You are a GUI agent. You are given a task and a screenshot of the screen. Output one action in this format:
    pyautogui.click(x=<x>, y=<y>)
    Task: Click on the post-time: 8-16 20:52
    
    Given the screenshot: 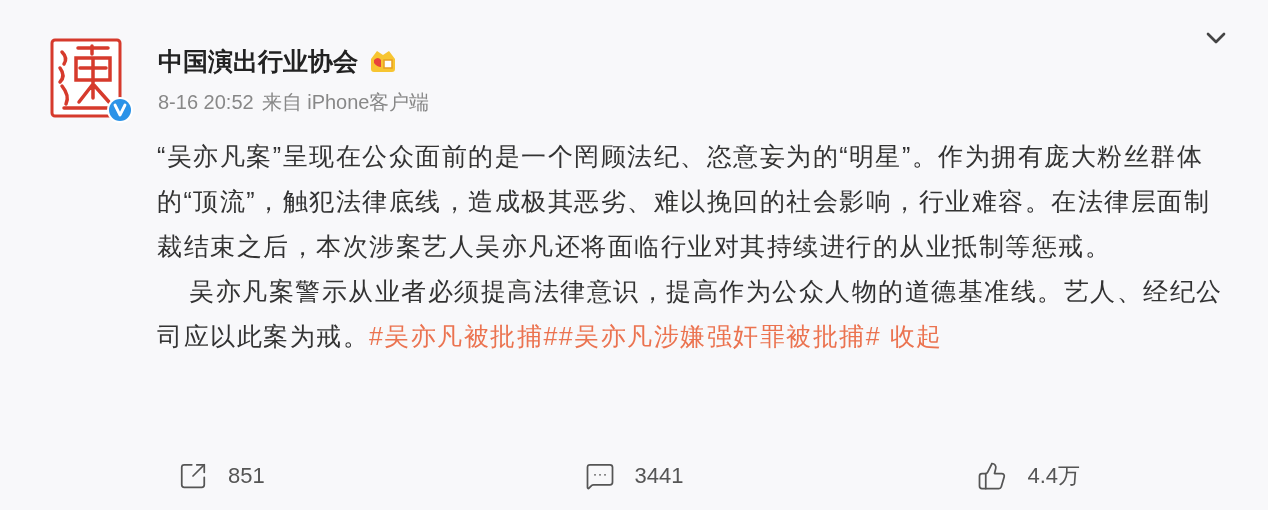 What is the action you would take?
    pyautogui.click(x=206, y=102)
    